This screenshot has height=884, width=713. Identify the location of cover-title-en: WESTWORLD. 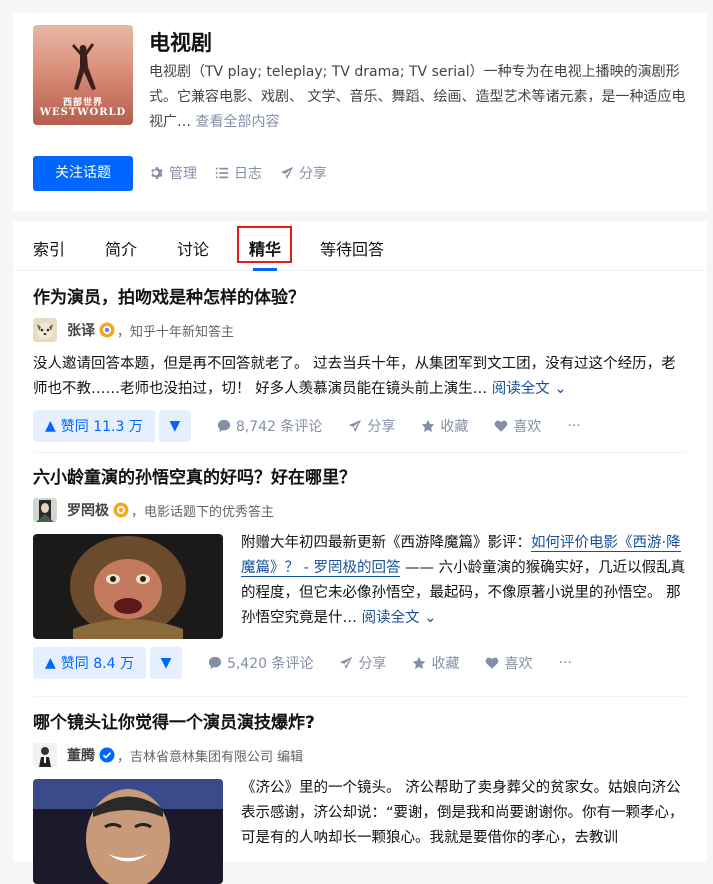
(83, 112).